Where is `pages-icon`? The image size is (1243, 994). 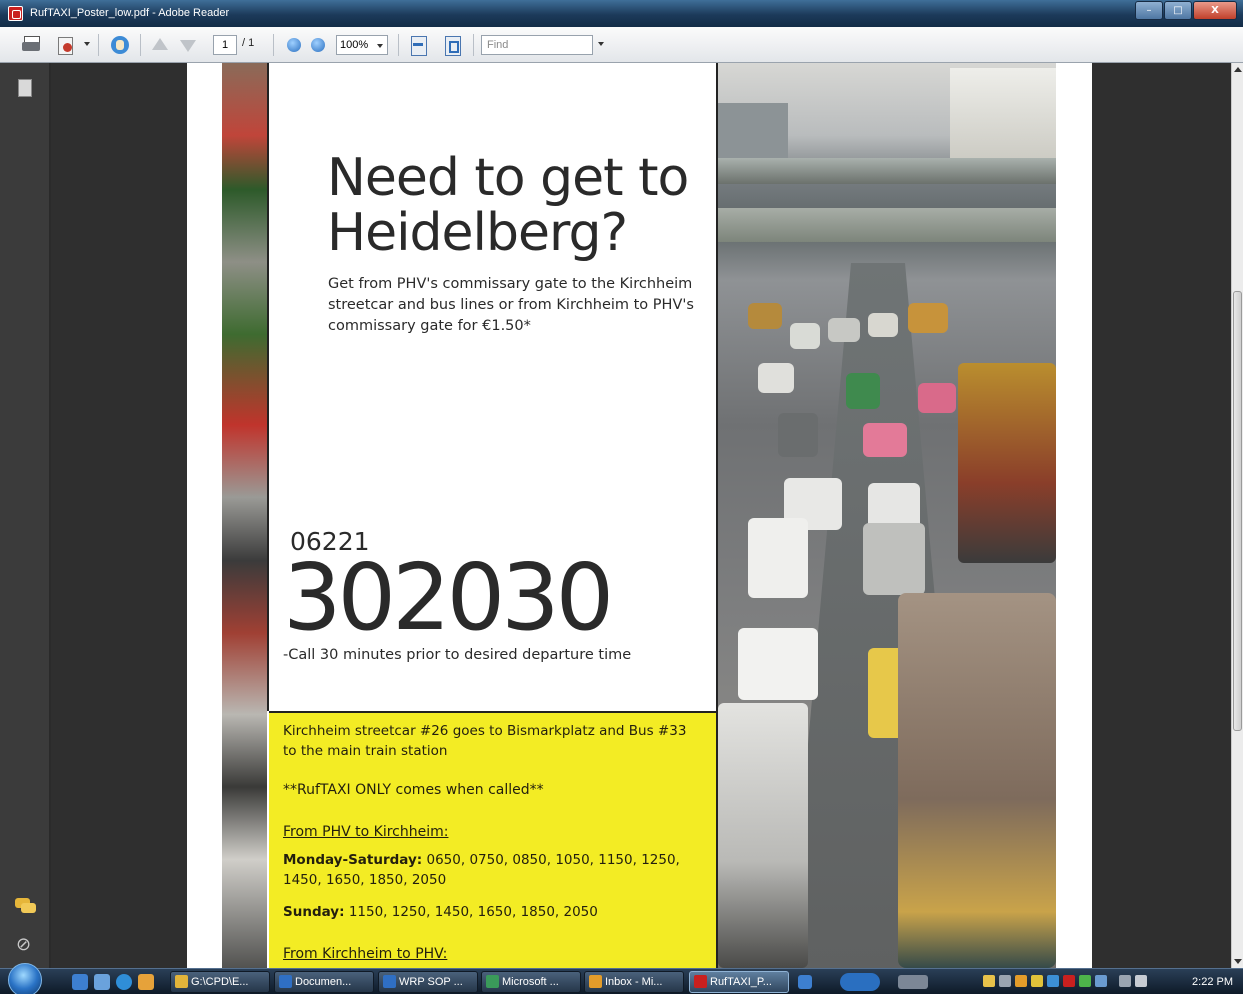 pages-icon is located at coordinates (25, 88).